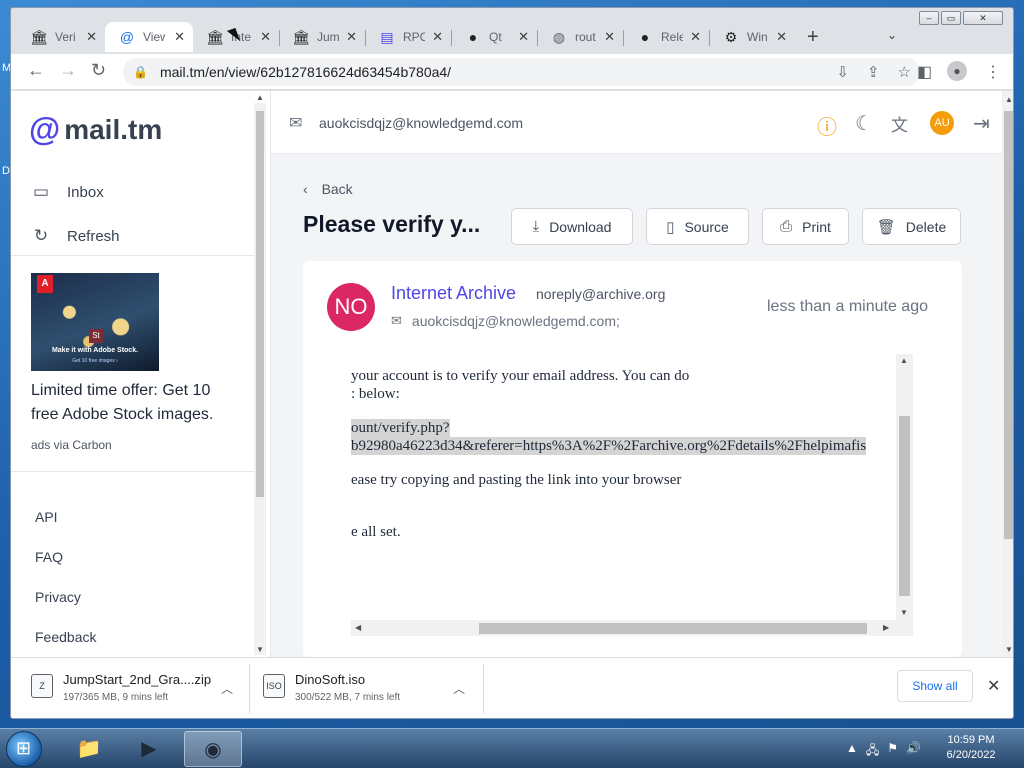 This screenshot has height=768, width=1024. Describe the element at coordinates (935, 686) in the screenshot. I see `show-all-button: Show all` at that location.